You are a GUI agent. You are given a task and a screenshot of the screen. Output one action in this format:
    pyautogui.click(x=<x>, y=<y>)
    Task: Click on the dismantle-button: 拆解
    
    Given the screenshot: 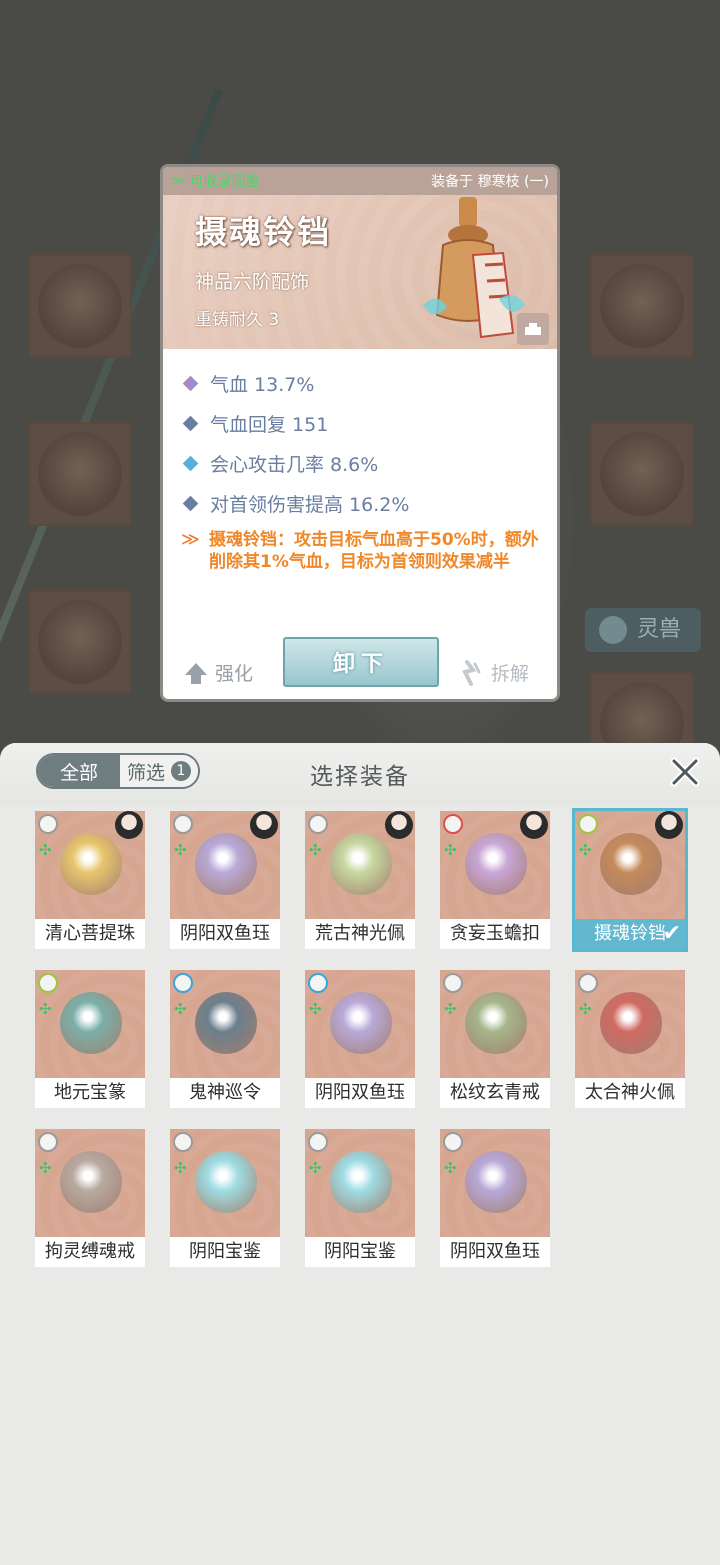 What is the action you would take?
    pyautogui.click(x=495, y=672)
    